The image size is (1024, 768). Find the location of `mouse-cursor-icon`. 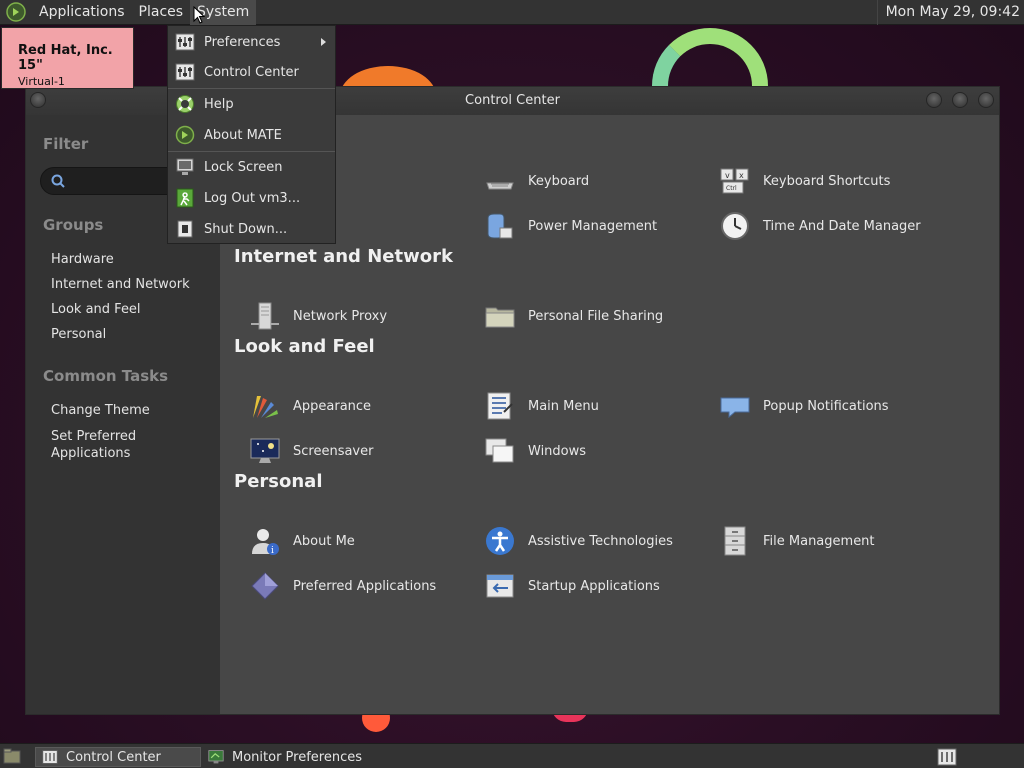

mouse-cursor-icon is located at coordinates (199, 15).